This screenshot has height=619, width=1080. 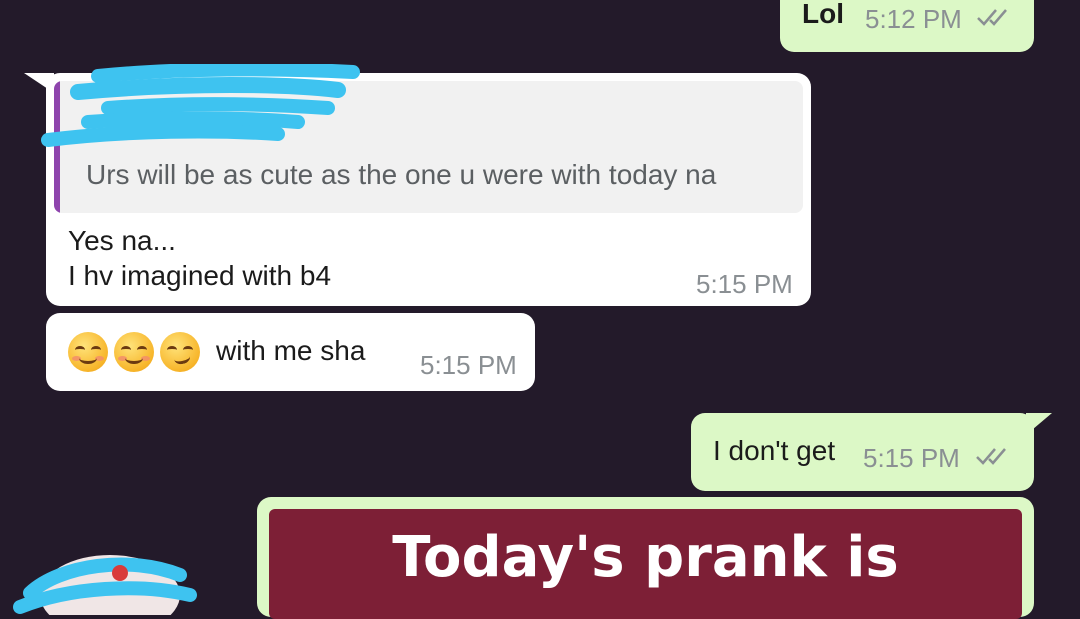 I want to click on message-text: with me sha, so click(x=291, y=350).